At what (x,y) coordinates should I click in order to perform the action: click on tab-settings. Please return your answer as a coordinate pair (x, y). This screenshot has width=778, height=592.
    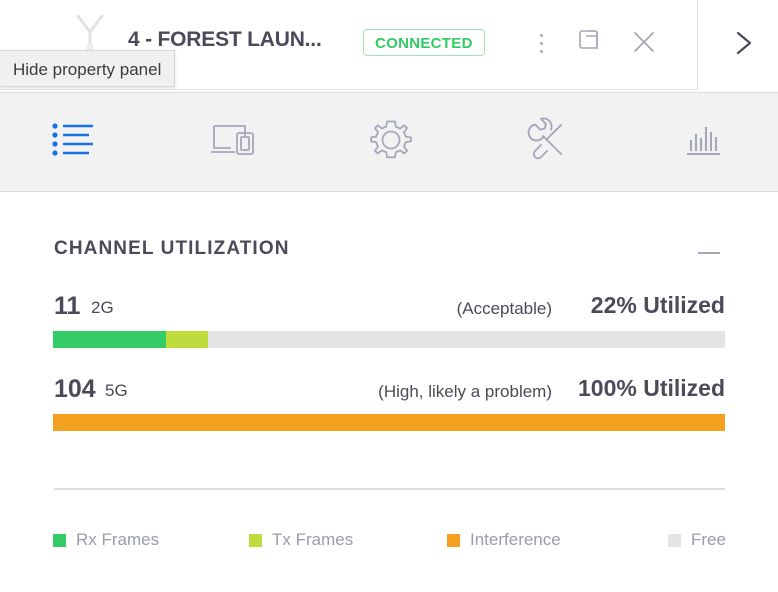
    Looking at the image, I should click on (391, 142).